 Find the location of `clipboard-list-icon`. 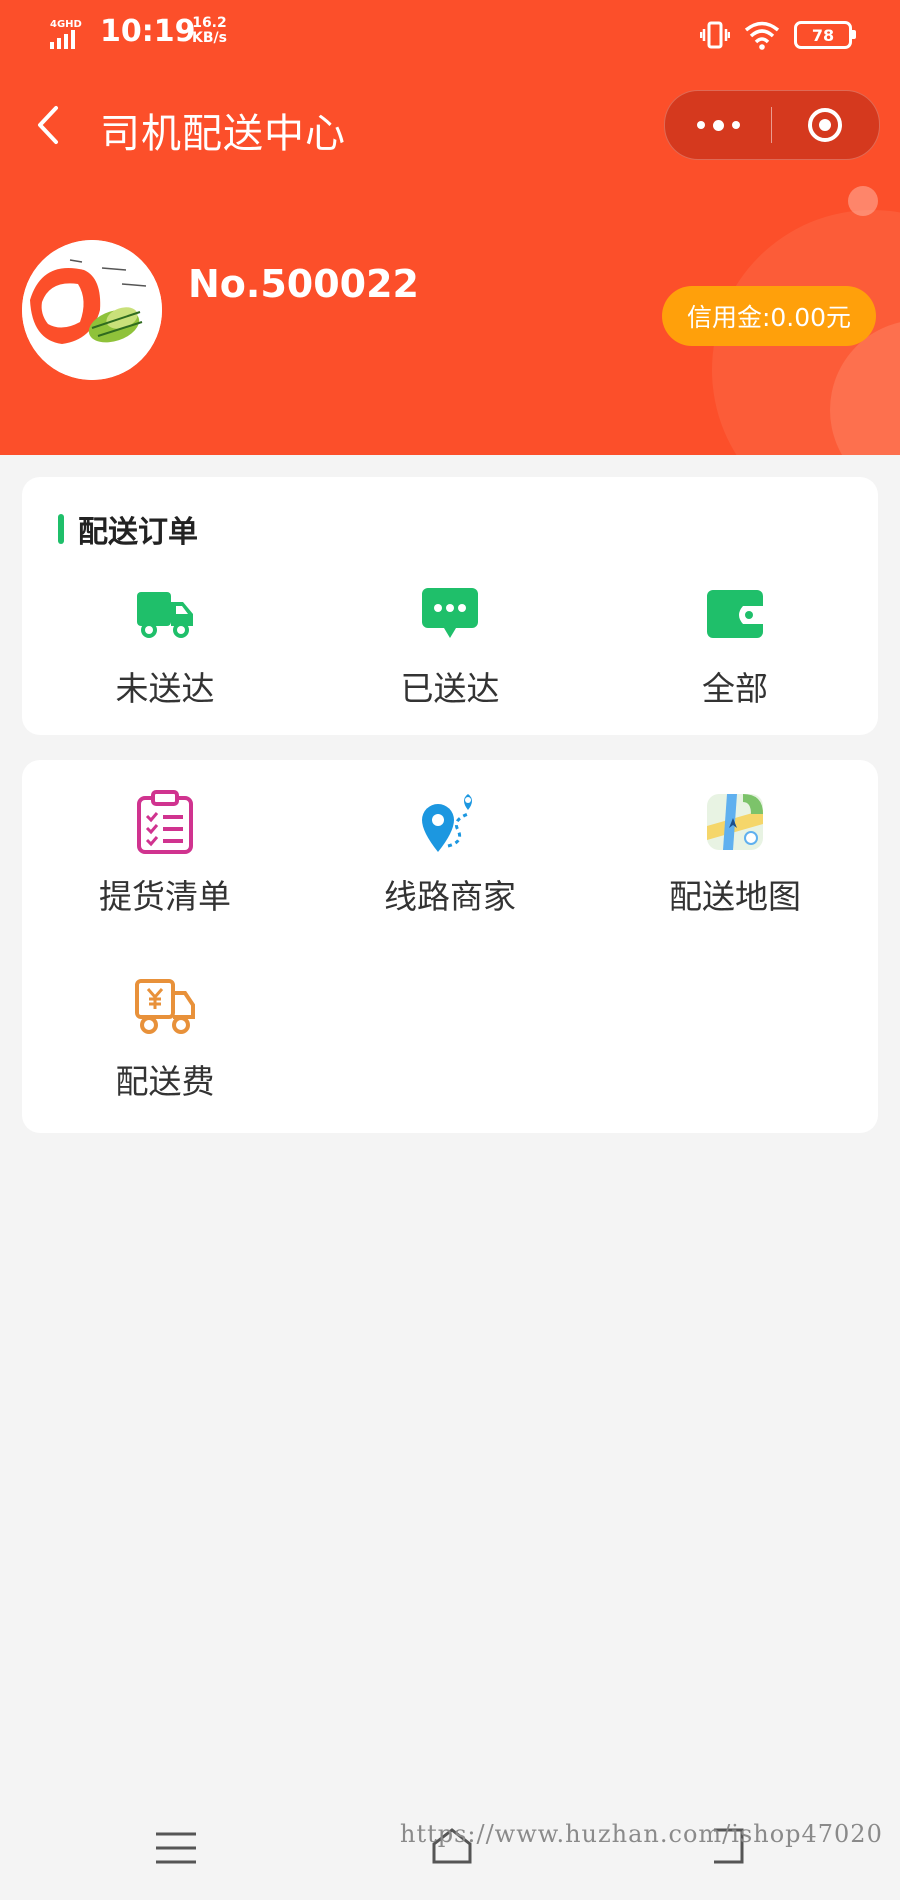

clipboard-list-icon is located at coordinates (165, 822).